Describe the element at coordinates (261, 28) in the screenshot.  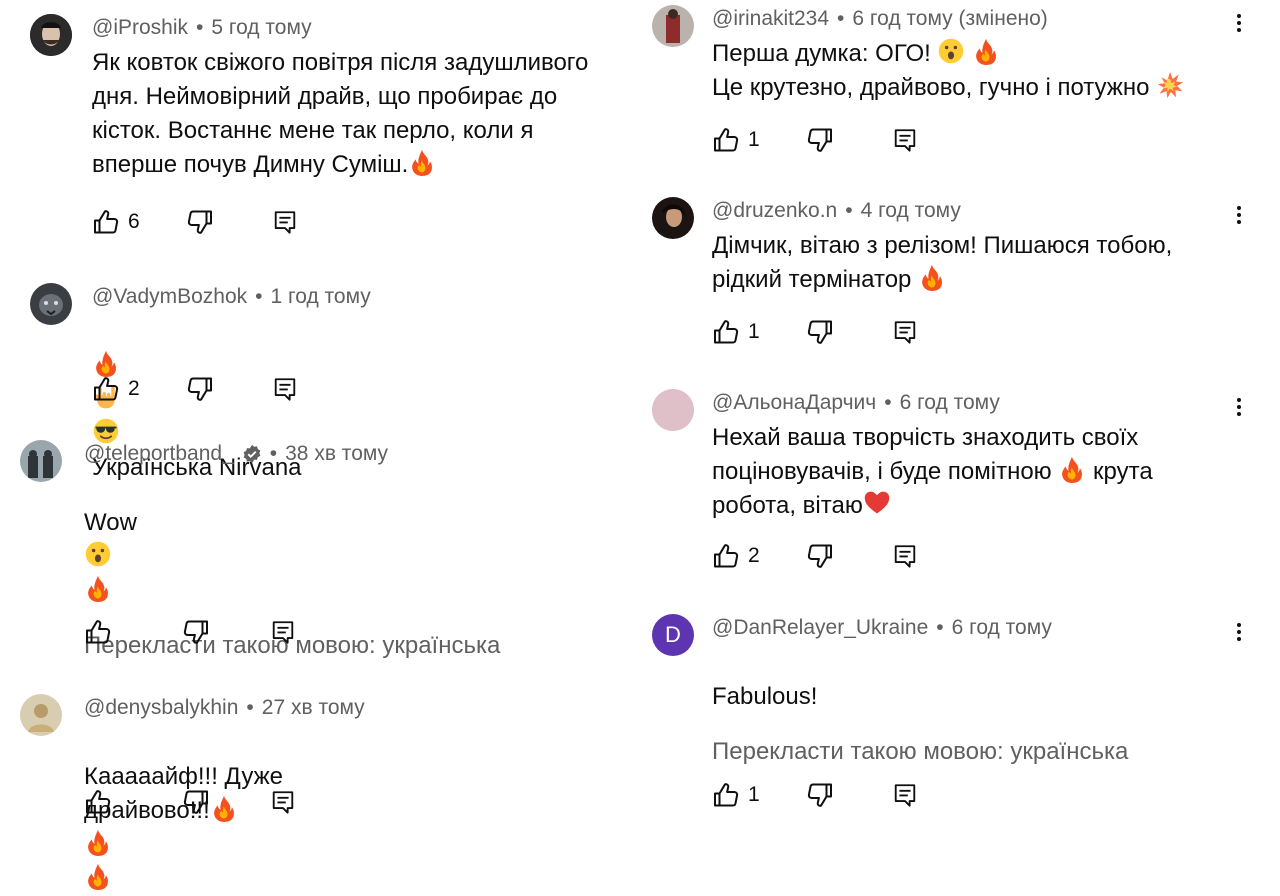
I see `comment-time: 5 год тому` at that location.